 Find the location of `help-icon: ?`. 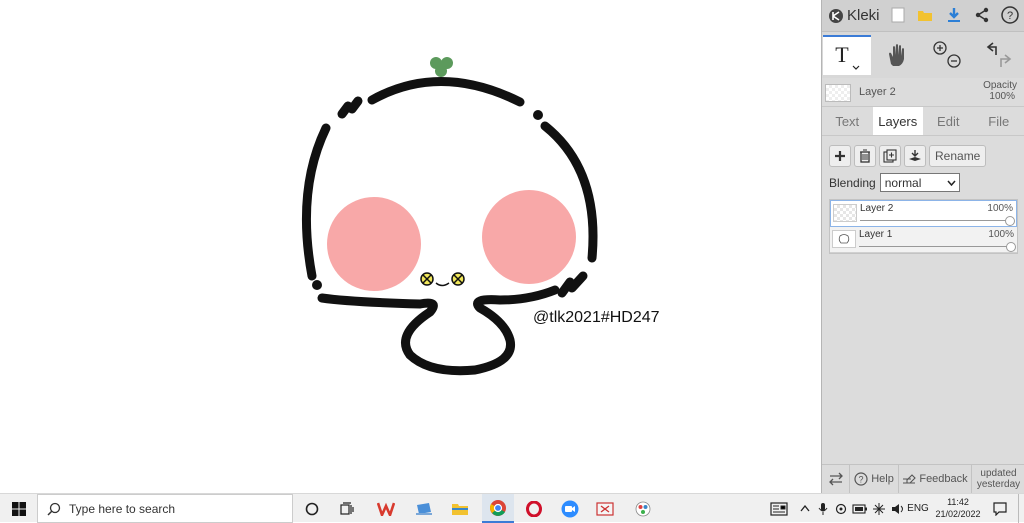

help-icon: ? is located at coordinates (1010, 15).